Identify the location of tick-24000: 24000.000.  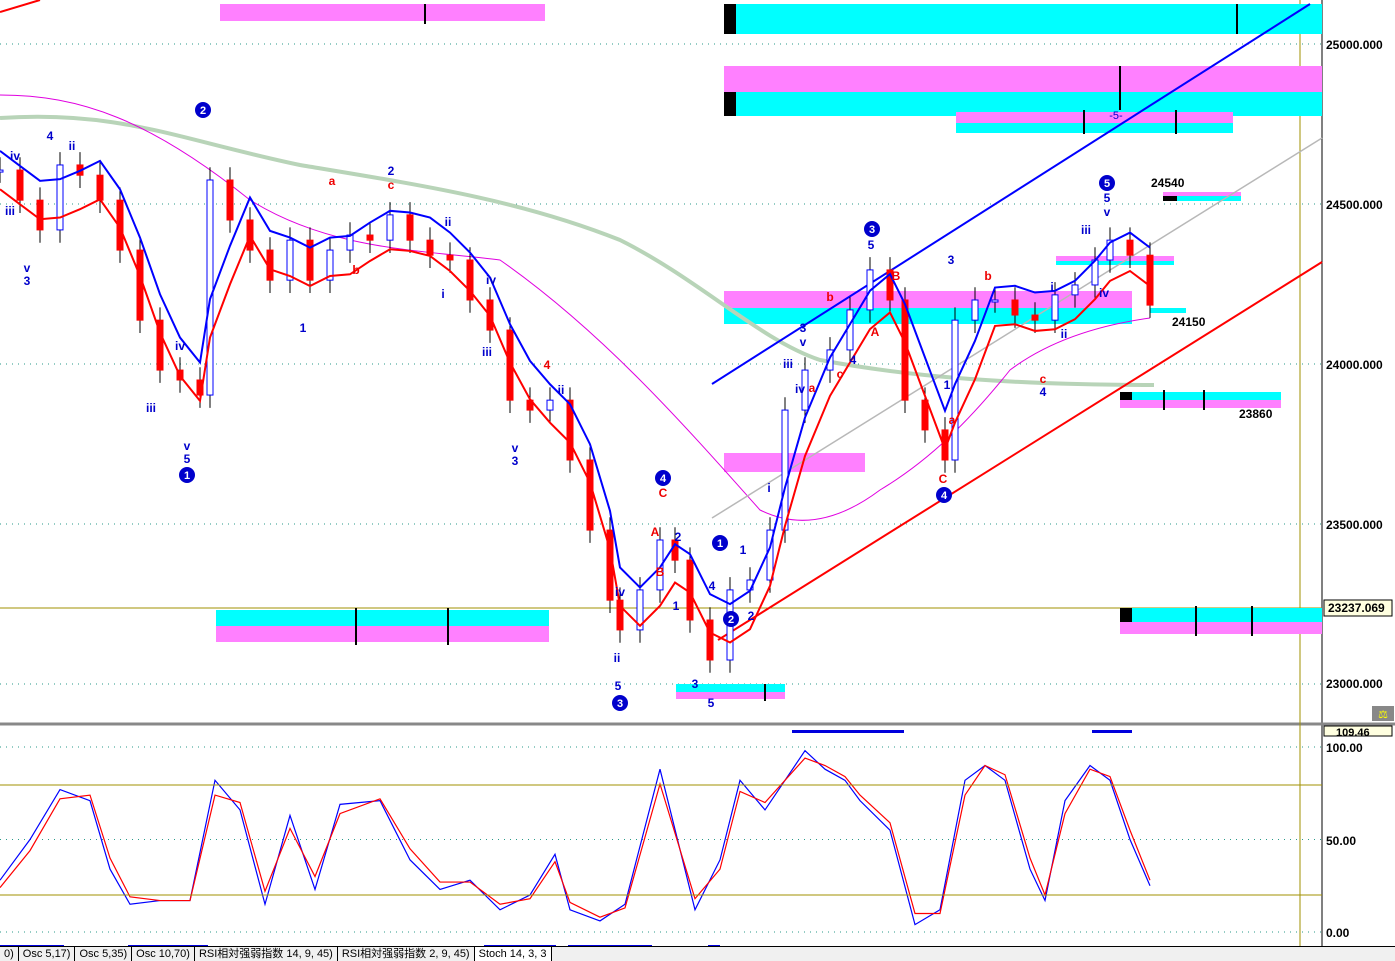
(1354, 365).